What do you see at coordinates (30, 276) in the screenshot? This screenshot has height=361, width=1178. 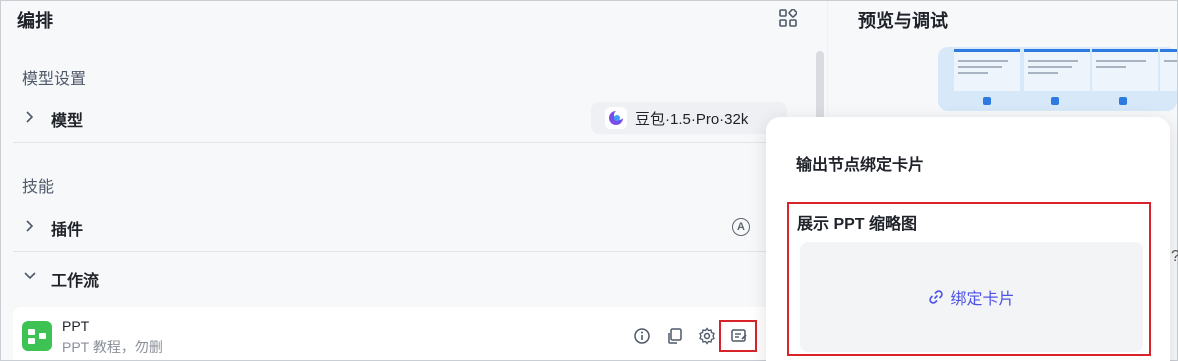 I see `chevron-down-icon` at bounding box center [30, 276].